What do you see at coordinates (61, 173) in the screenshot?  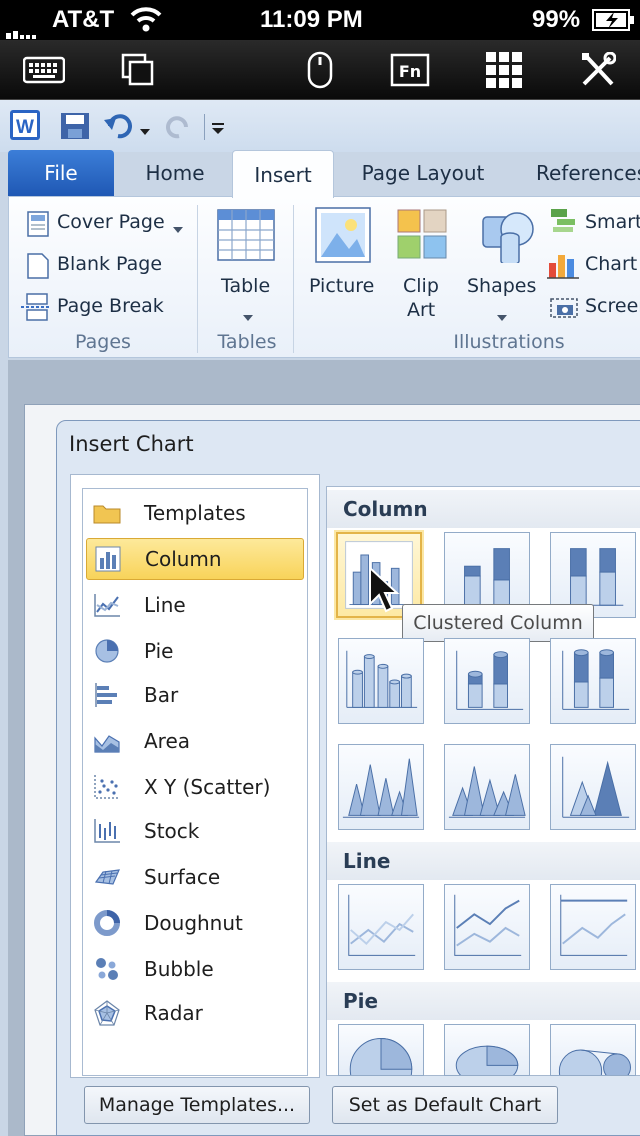 I see `tab-file: File` at bounding box center [61, 173].